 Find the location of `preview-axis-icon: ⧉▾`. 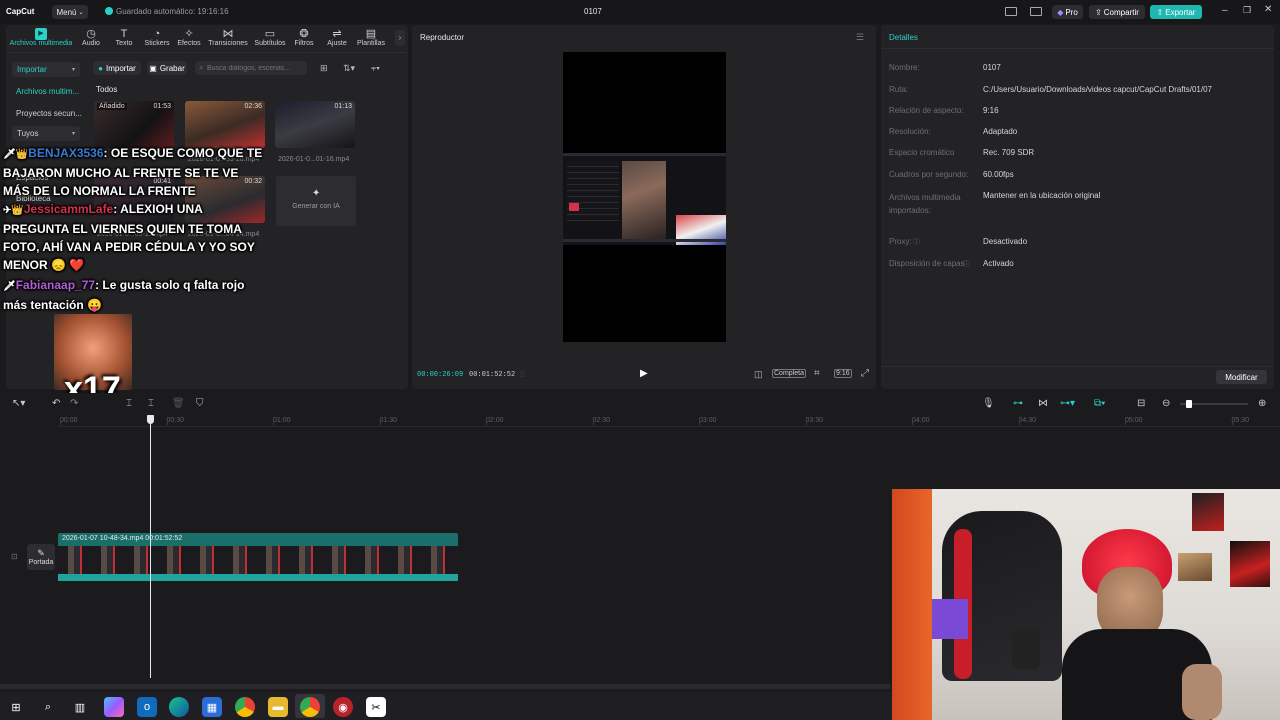

preview-axis-icon: ⧉▾ is located at coordinates (1099, 403).